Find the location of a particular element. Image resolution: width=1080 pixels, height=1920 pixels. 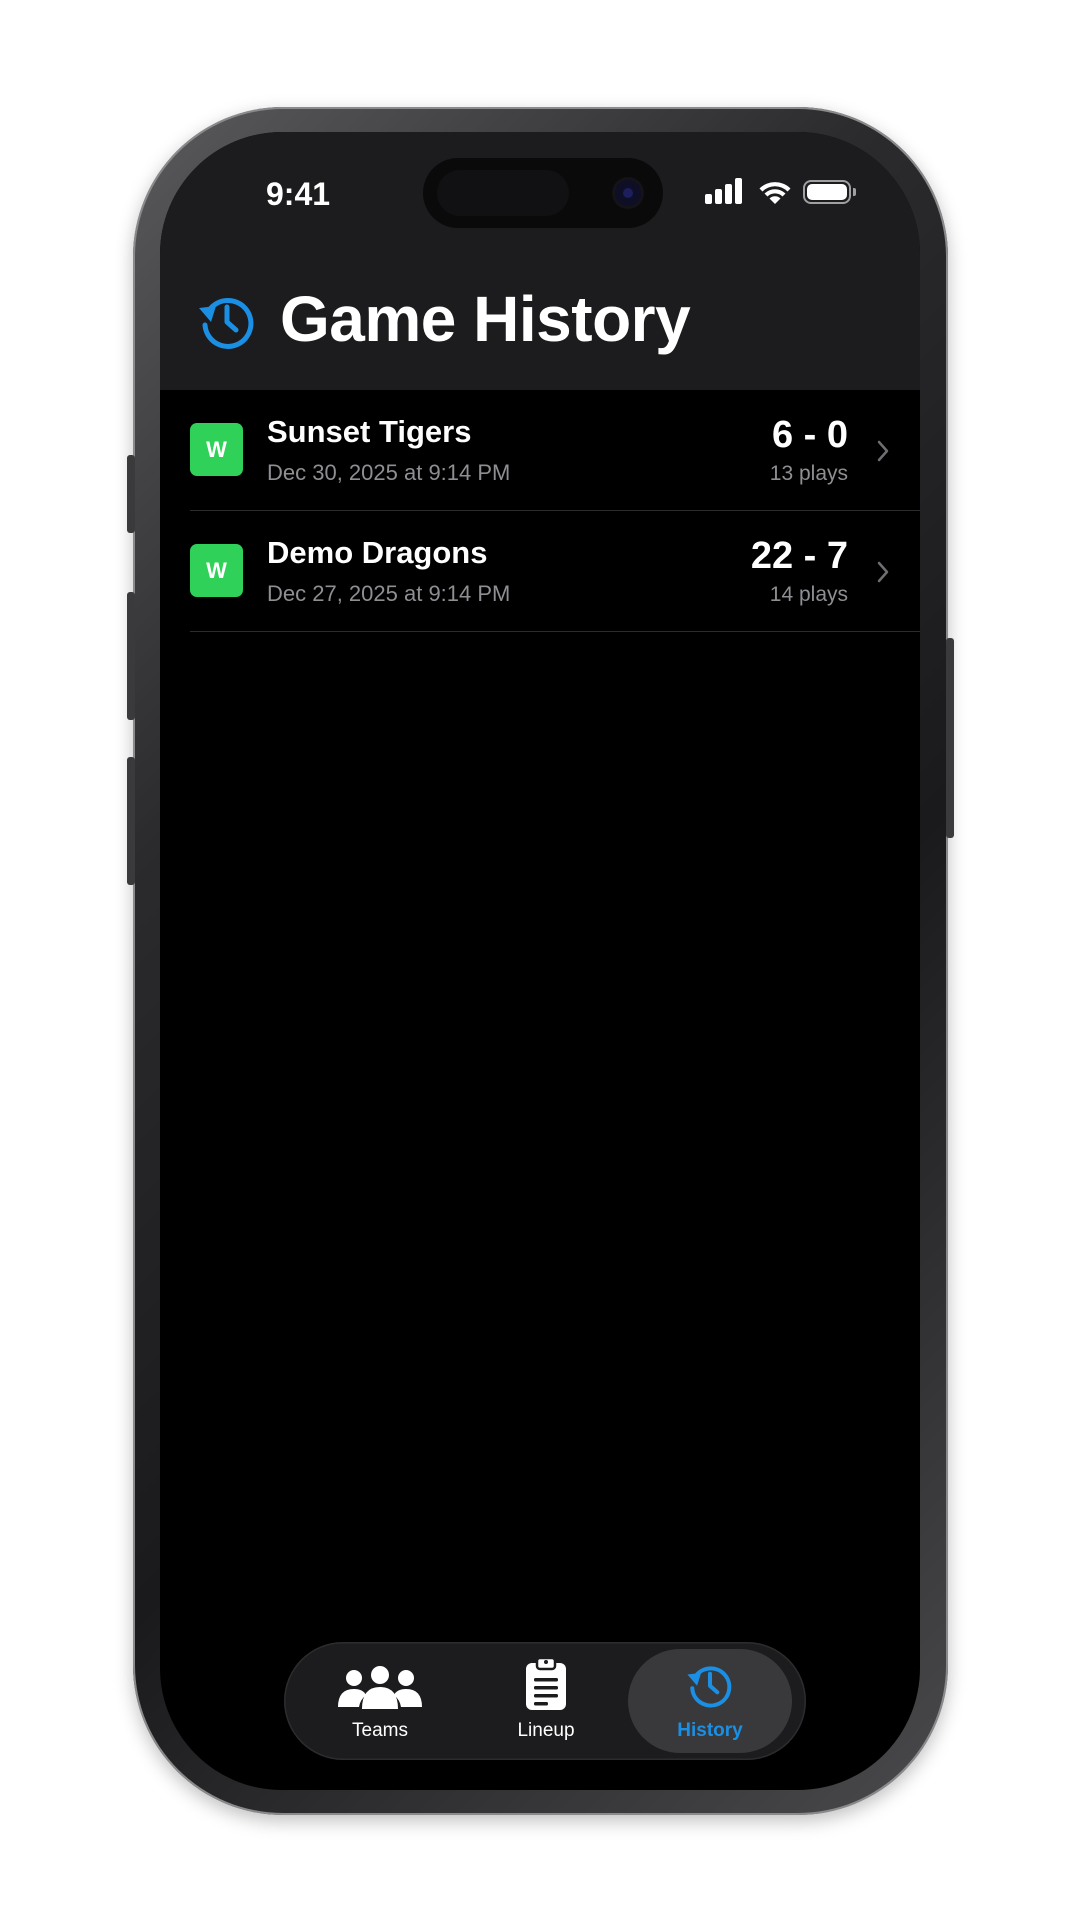

game-score: 22 - 7 is located at coordinates (799, 556).